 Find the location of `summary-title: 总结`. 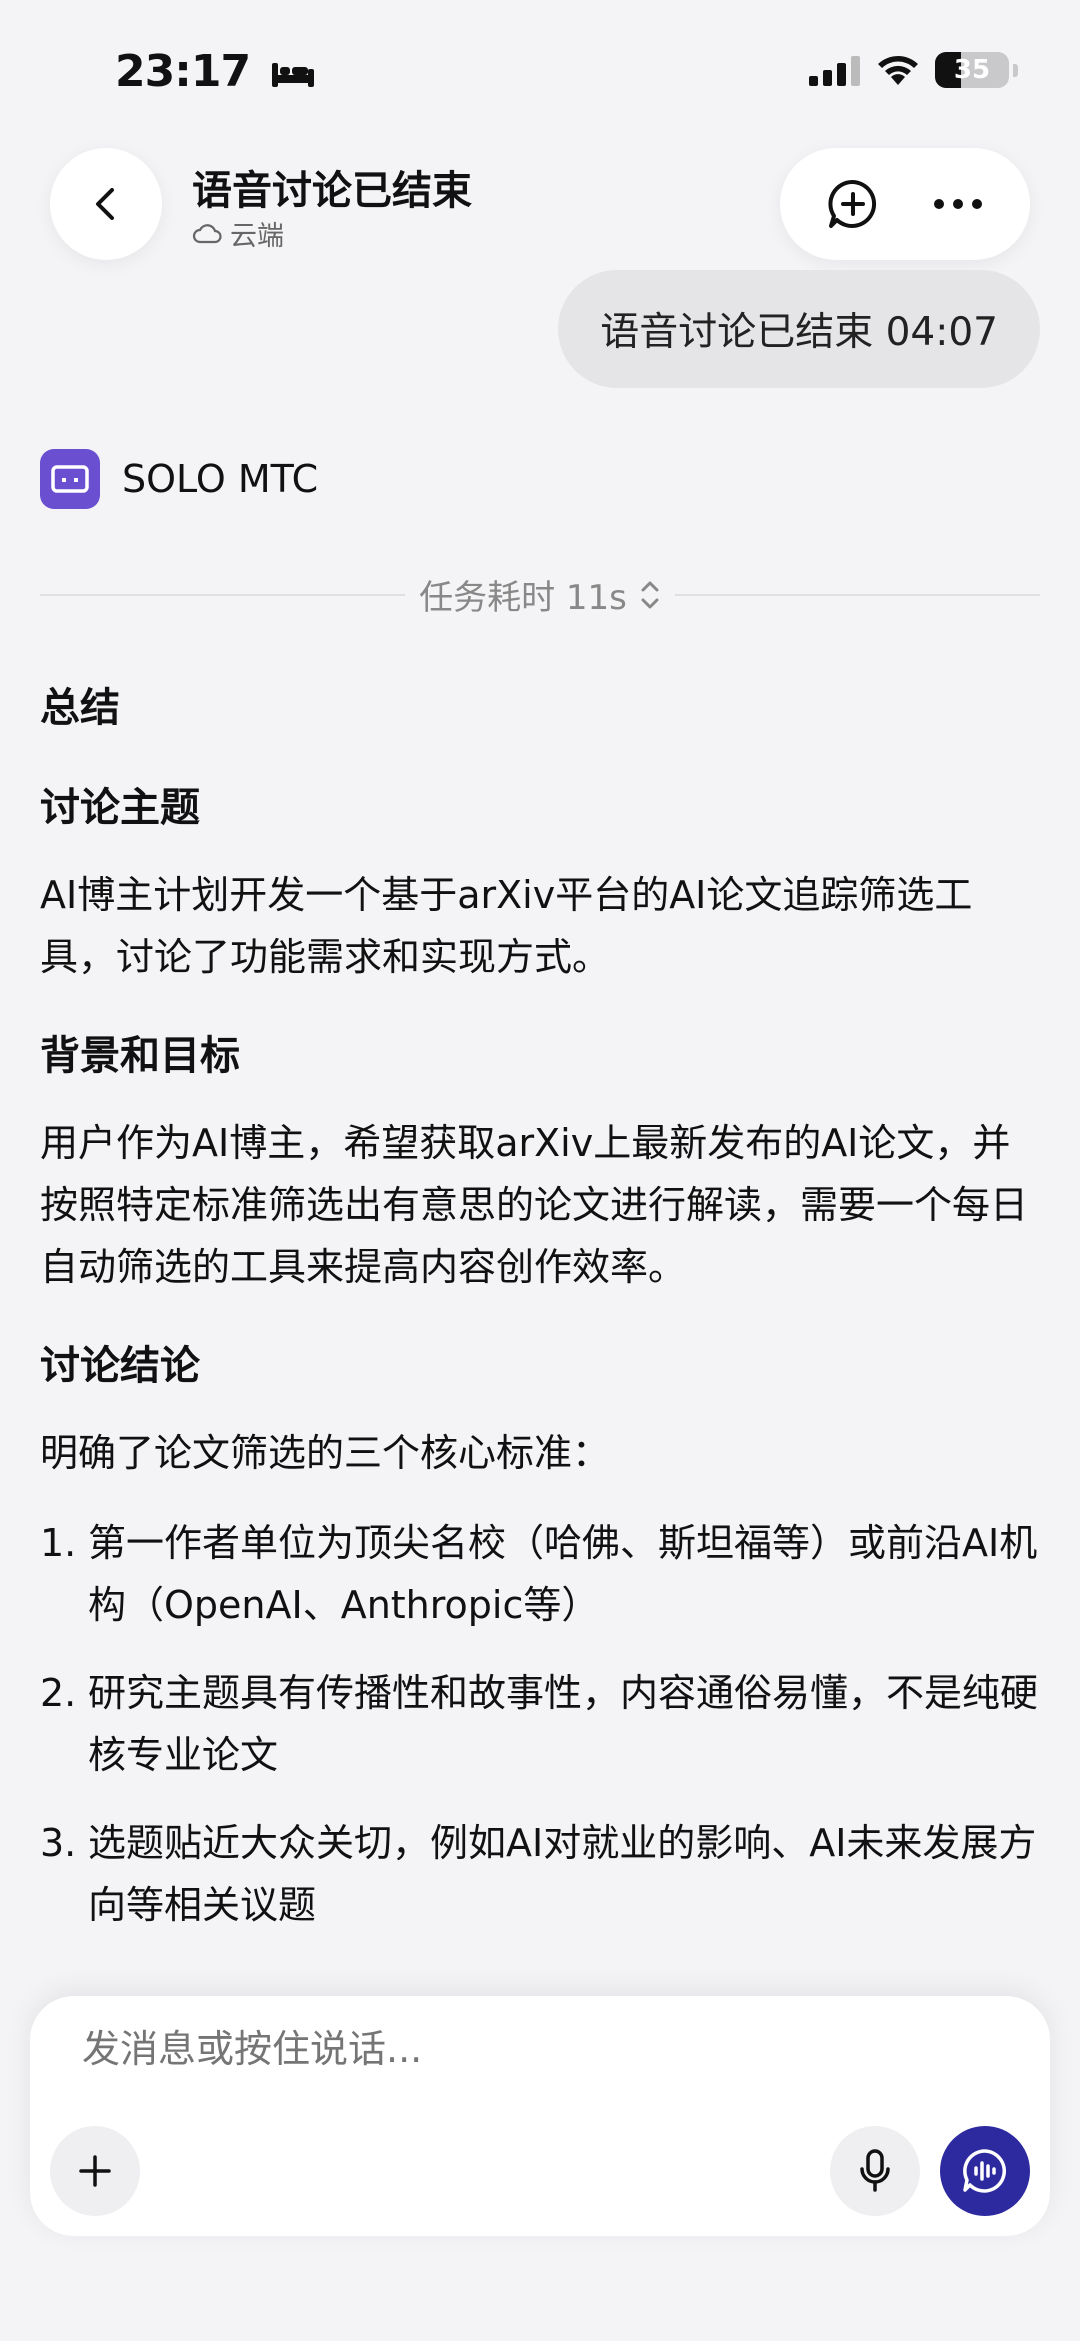

summary-title: 总结 is located at coordinates (80, 708).